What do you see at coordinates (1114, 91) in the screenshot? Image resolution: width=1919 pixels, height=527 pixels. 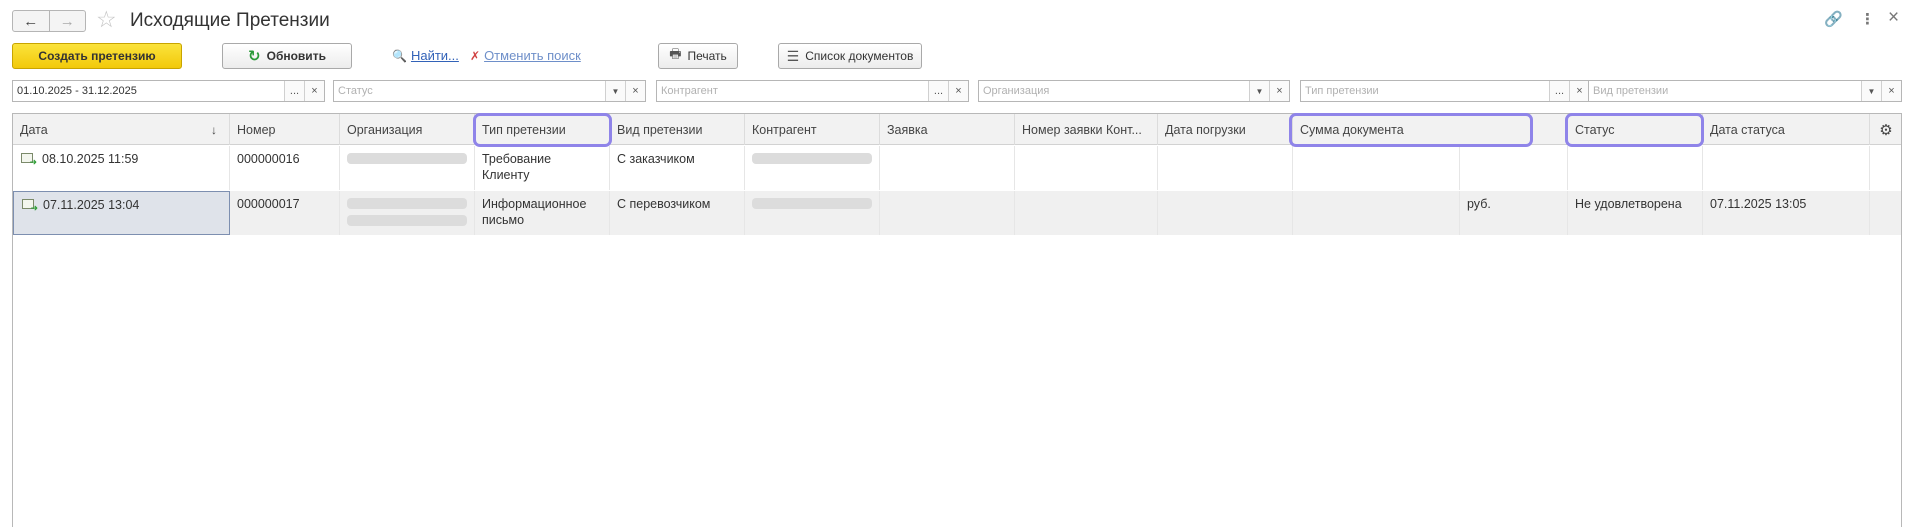 I see `organization-placeholder: Организация` at bounding box center [1114, 91].